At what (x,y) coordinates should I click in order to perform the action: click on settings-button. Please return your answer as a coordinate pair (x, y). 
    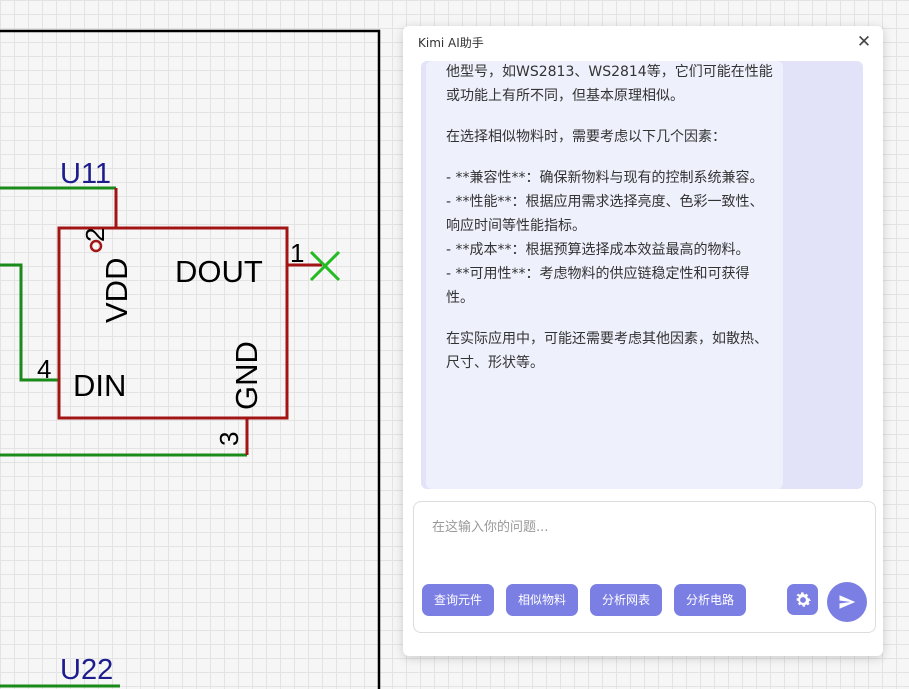
    Looking at the image, I should click on (802, 599).